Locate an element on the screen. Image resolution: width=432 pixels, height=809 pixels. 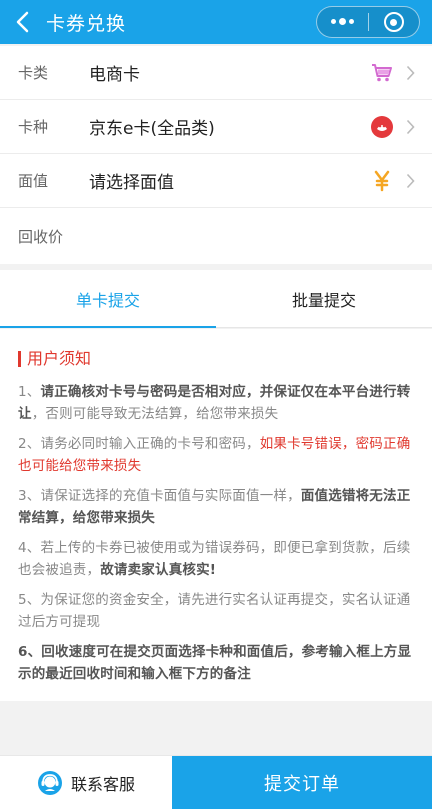
target-circle-icon is located at coordinates (393, 22).